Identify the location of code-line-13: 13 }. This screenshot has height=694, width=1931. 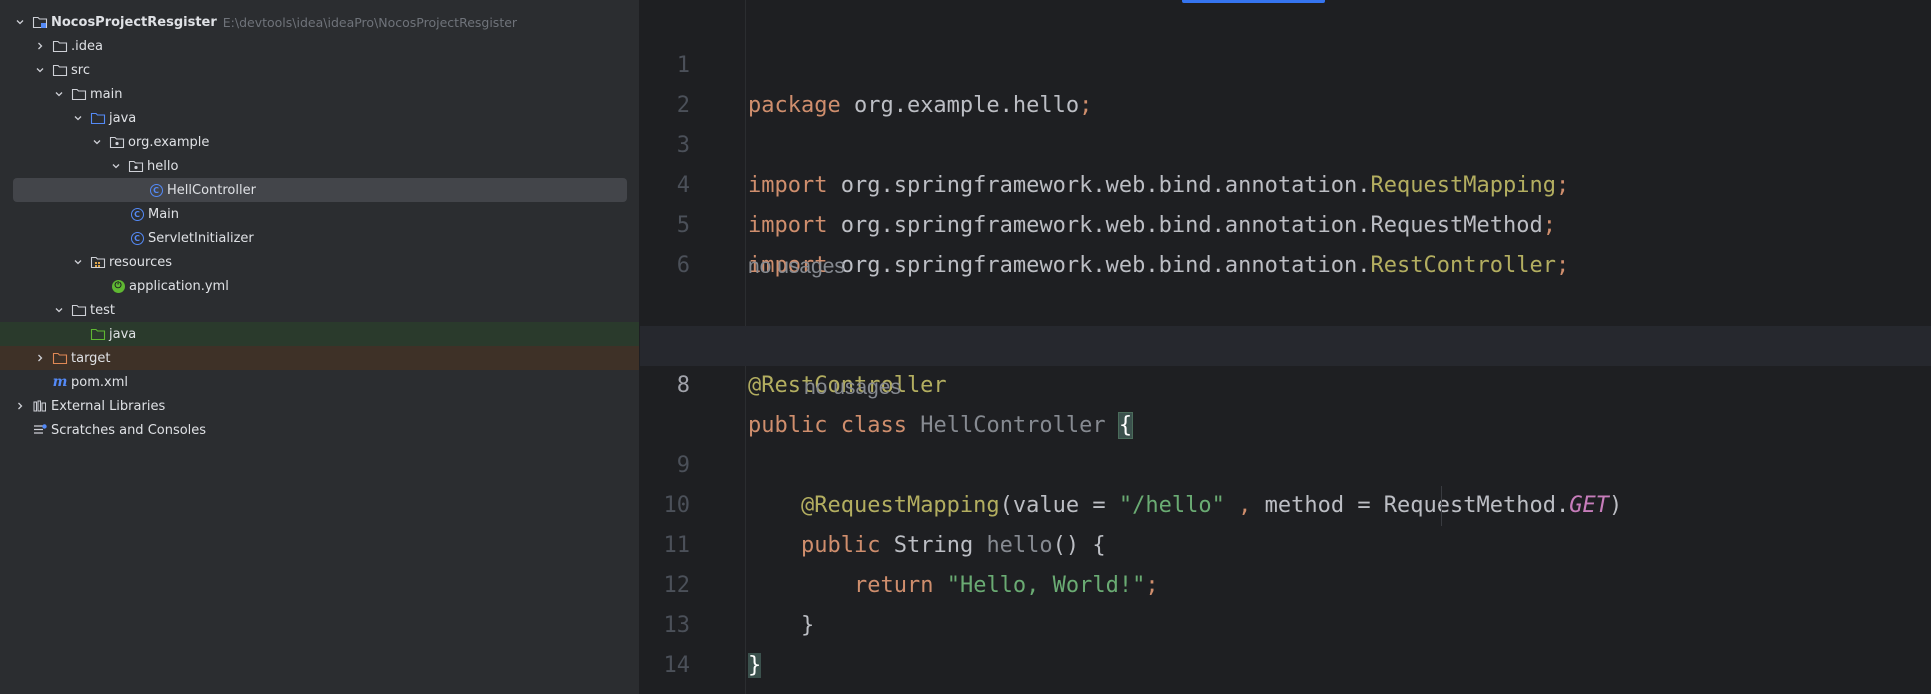
(1285, 622).